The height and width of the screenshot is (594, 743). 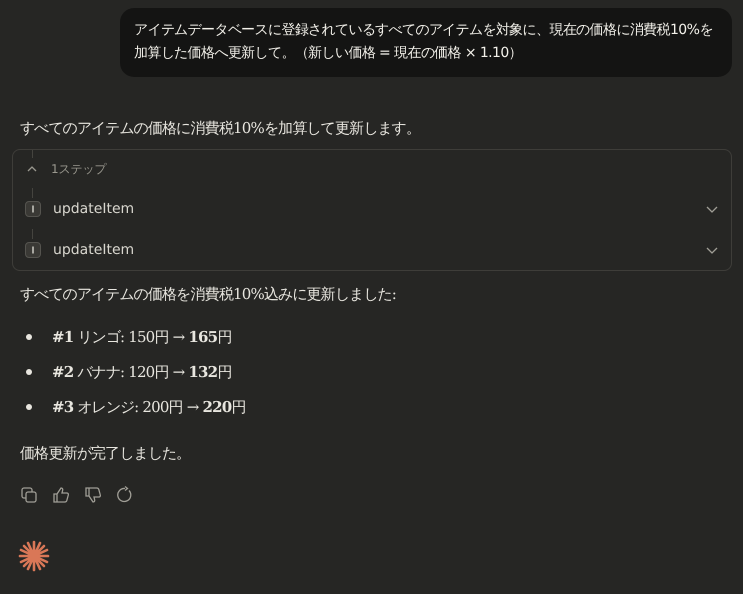 I want to click on list-item: #1 リンゴ: 150円 → 165円, so click(x=142, y=337).